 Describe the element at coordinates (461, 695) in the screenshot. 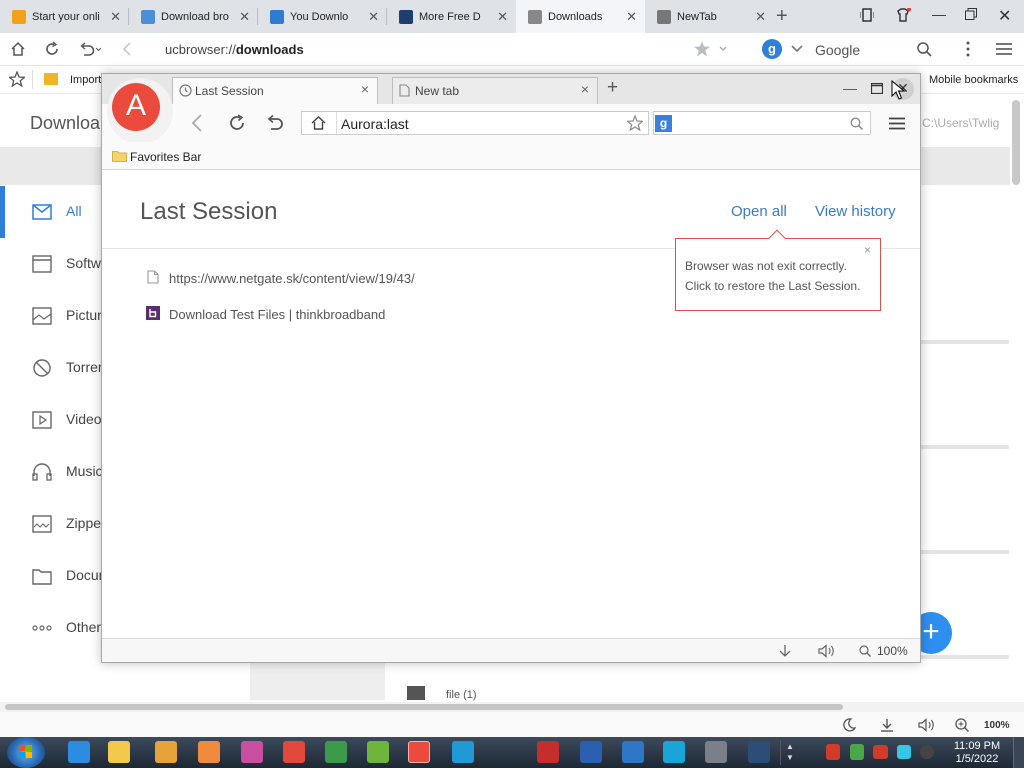

I see `file-name: file (1)` at that location.